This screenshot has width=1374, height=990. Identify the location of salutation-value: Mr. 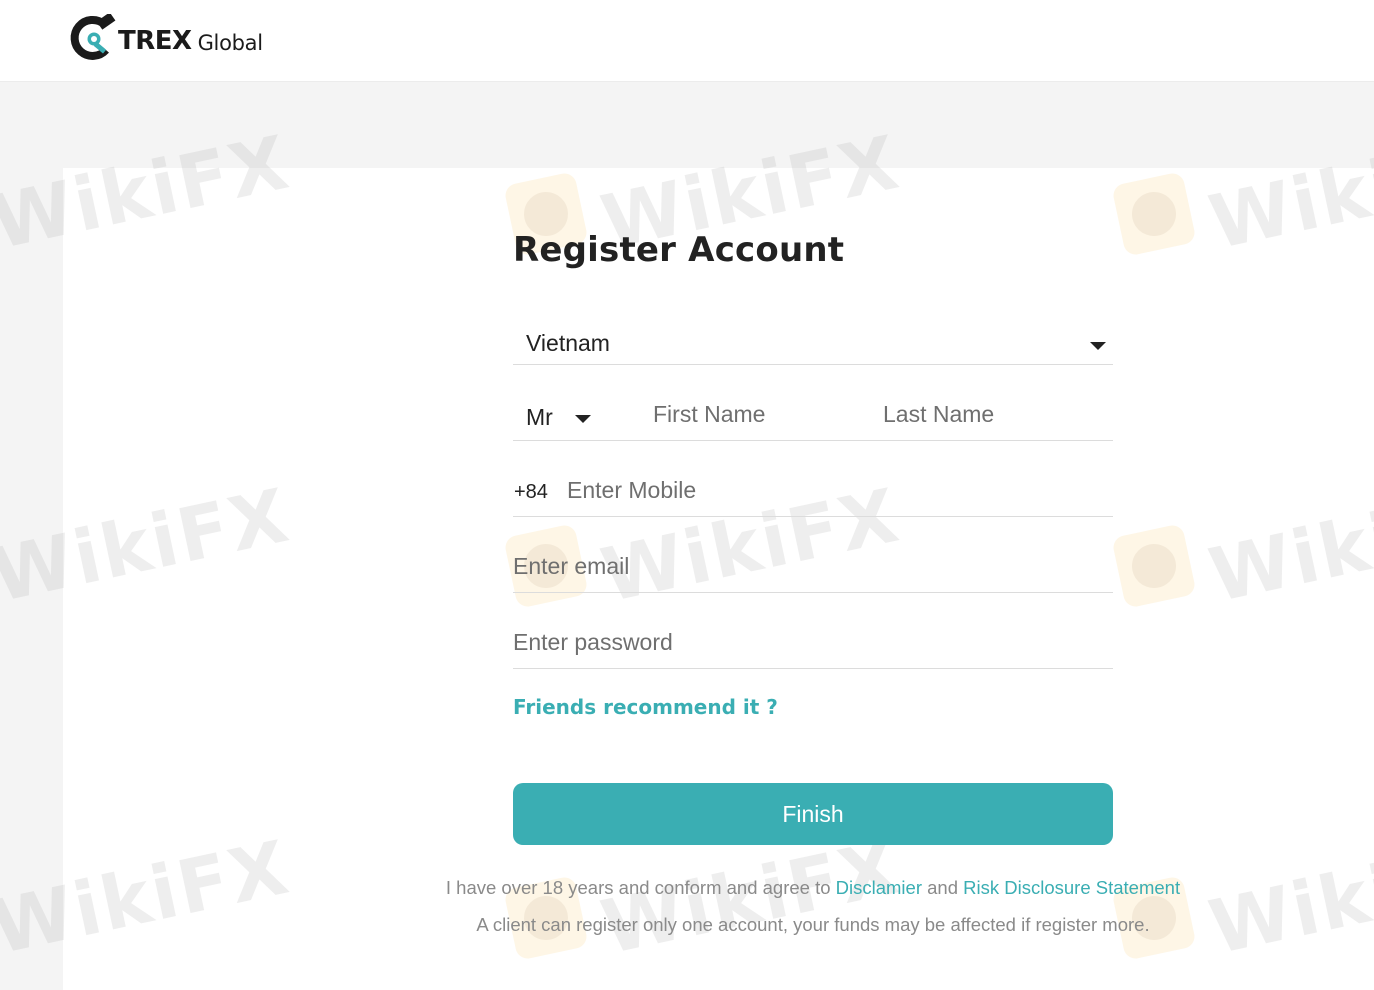
(539, 417).